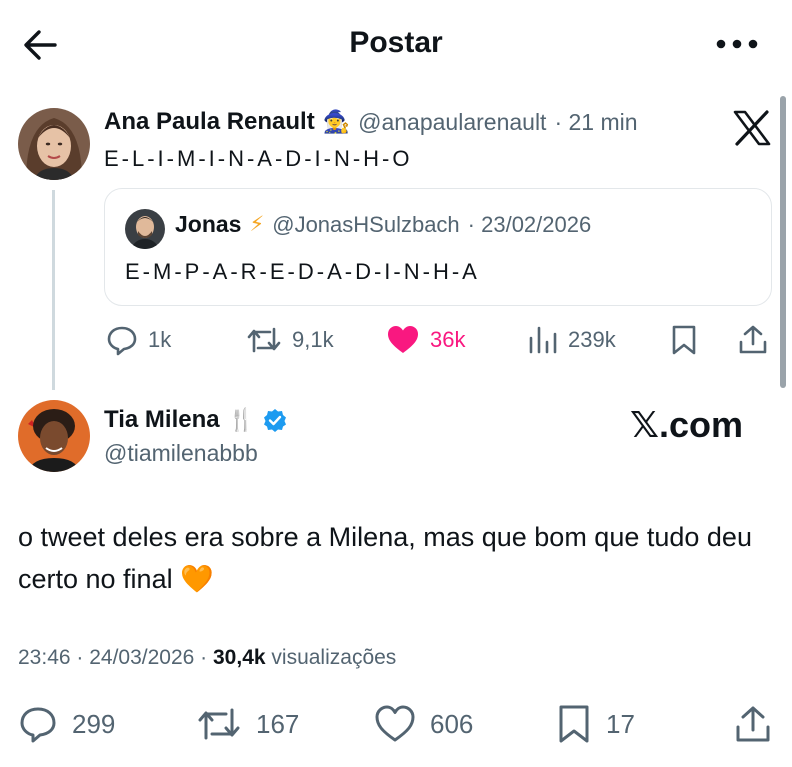 The height and width of the screenshot is (767, 792). I want to click on quoted-views-button: 239k, so click(572, 340).